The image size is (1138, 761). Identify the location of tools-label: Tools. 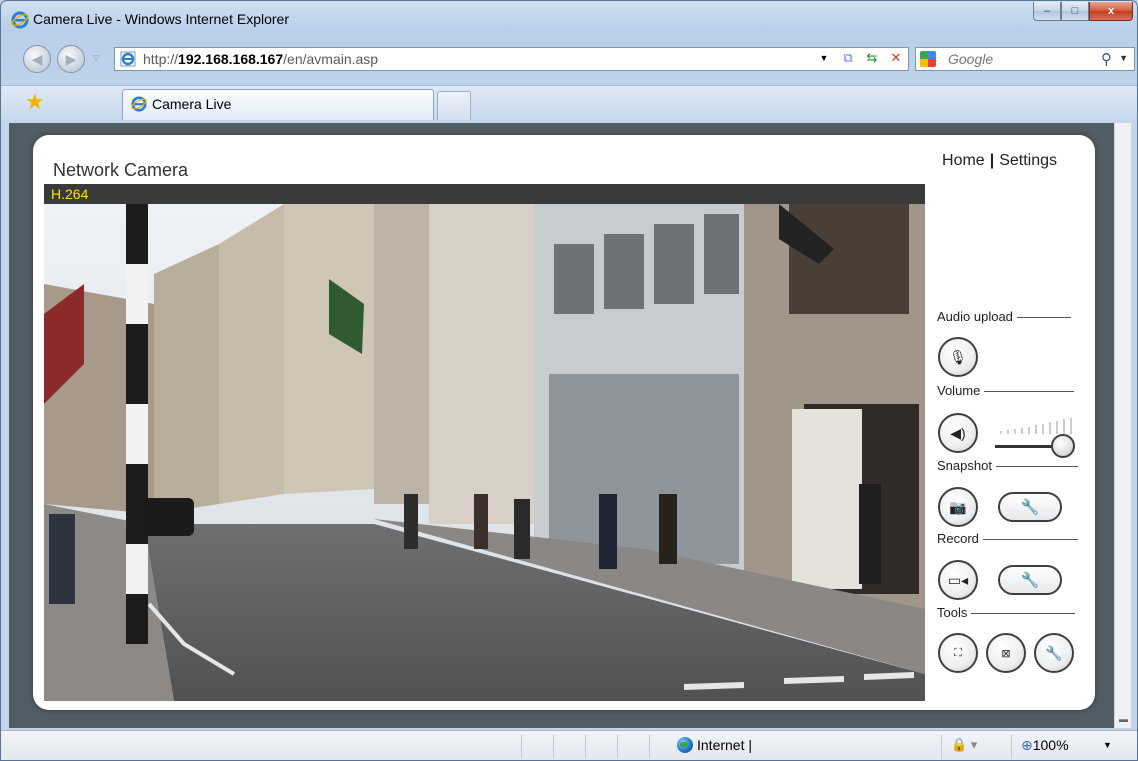
(1013, 612).